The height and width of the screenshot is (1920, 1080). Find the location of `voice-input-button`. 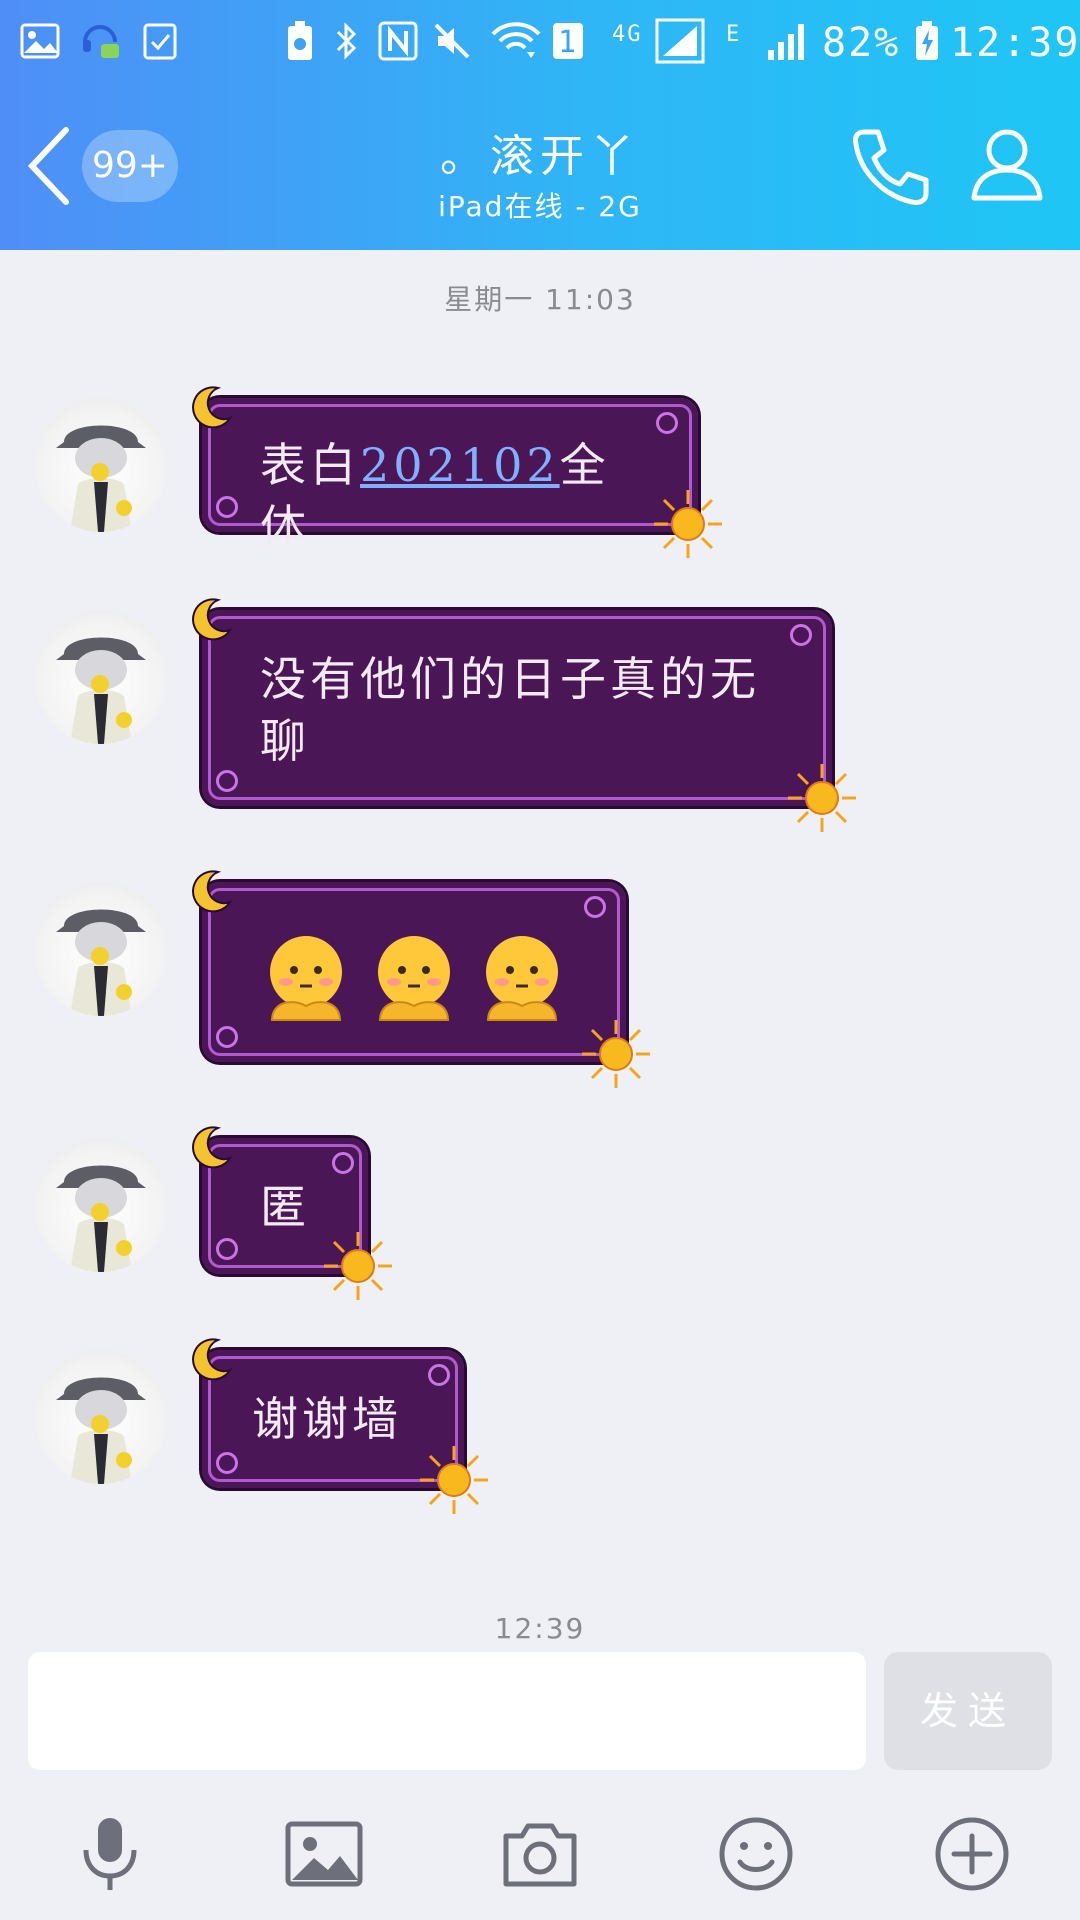

voice-input-button is located at coordinates (110, 1854).